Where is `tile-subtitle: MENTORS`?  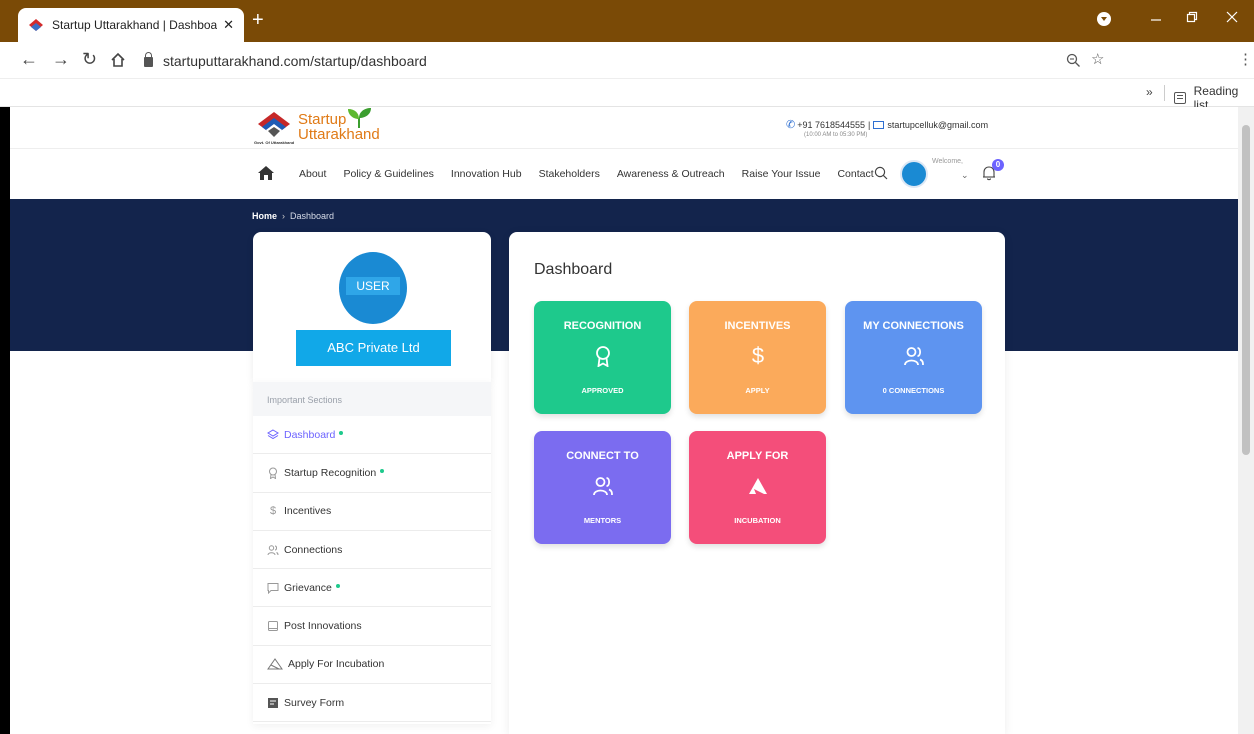
tile-subtitle: MENTORS is located at coordinates (602, 520).